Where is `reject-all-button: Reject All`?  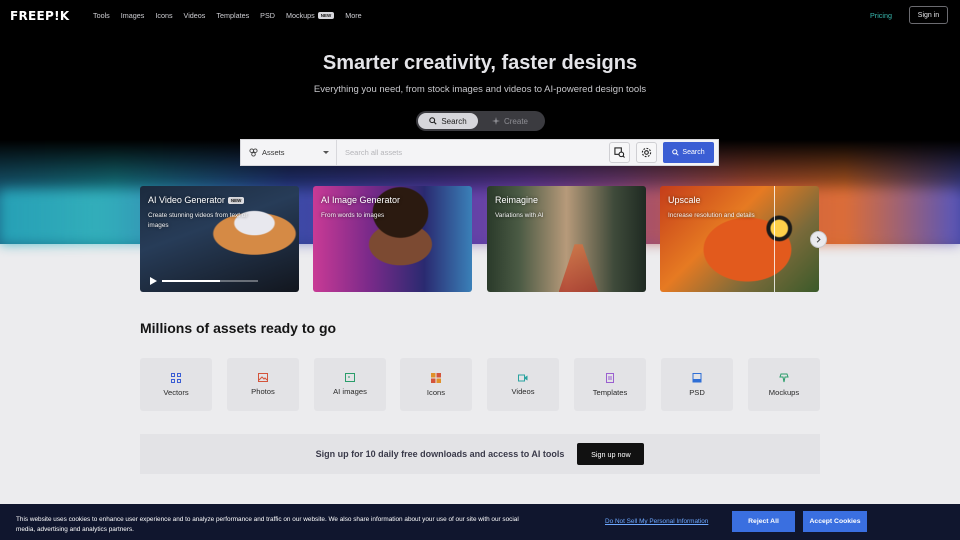 reject-all-button: Reject All is located at coordinates (763, 521).